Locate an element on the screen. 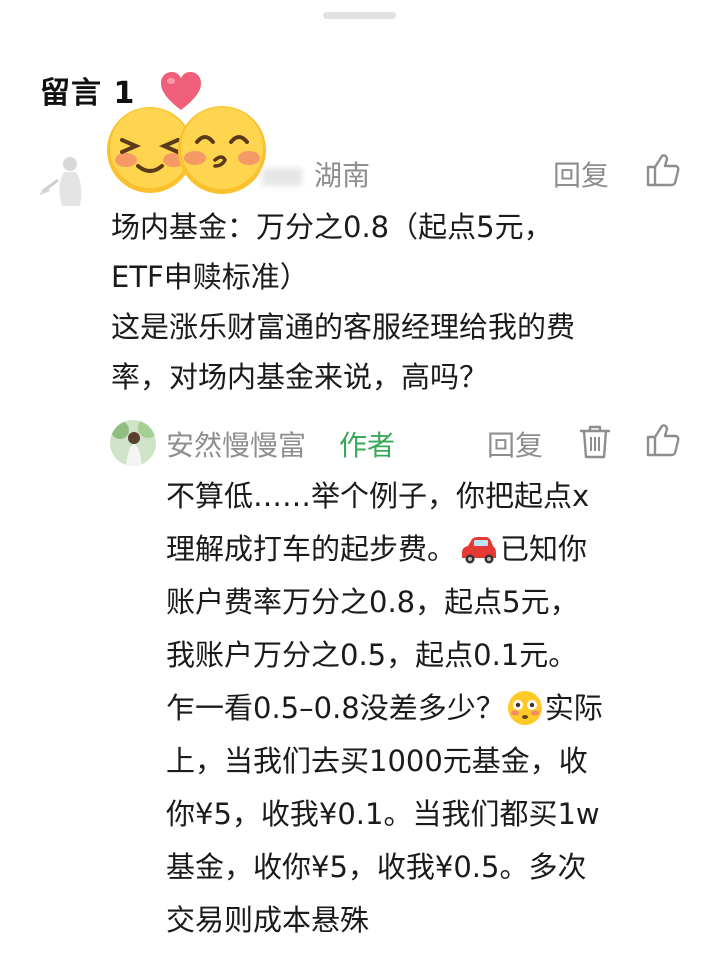 This screenshot has width=720, height=959. commenter-avatar is located at coordinates (66, 180).